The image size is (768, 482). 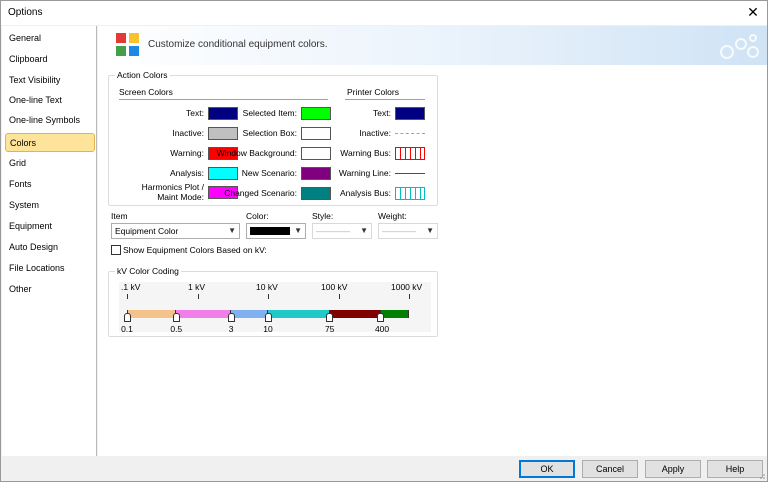 What do you see at coordinates (365, 193) in the screenshot?
I see `printer-analysis-bus-label: Analysis Bus:` at bounding box center [365, 193].